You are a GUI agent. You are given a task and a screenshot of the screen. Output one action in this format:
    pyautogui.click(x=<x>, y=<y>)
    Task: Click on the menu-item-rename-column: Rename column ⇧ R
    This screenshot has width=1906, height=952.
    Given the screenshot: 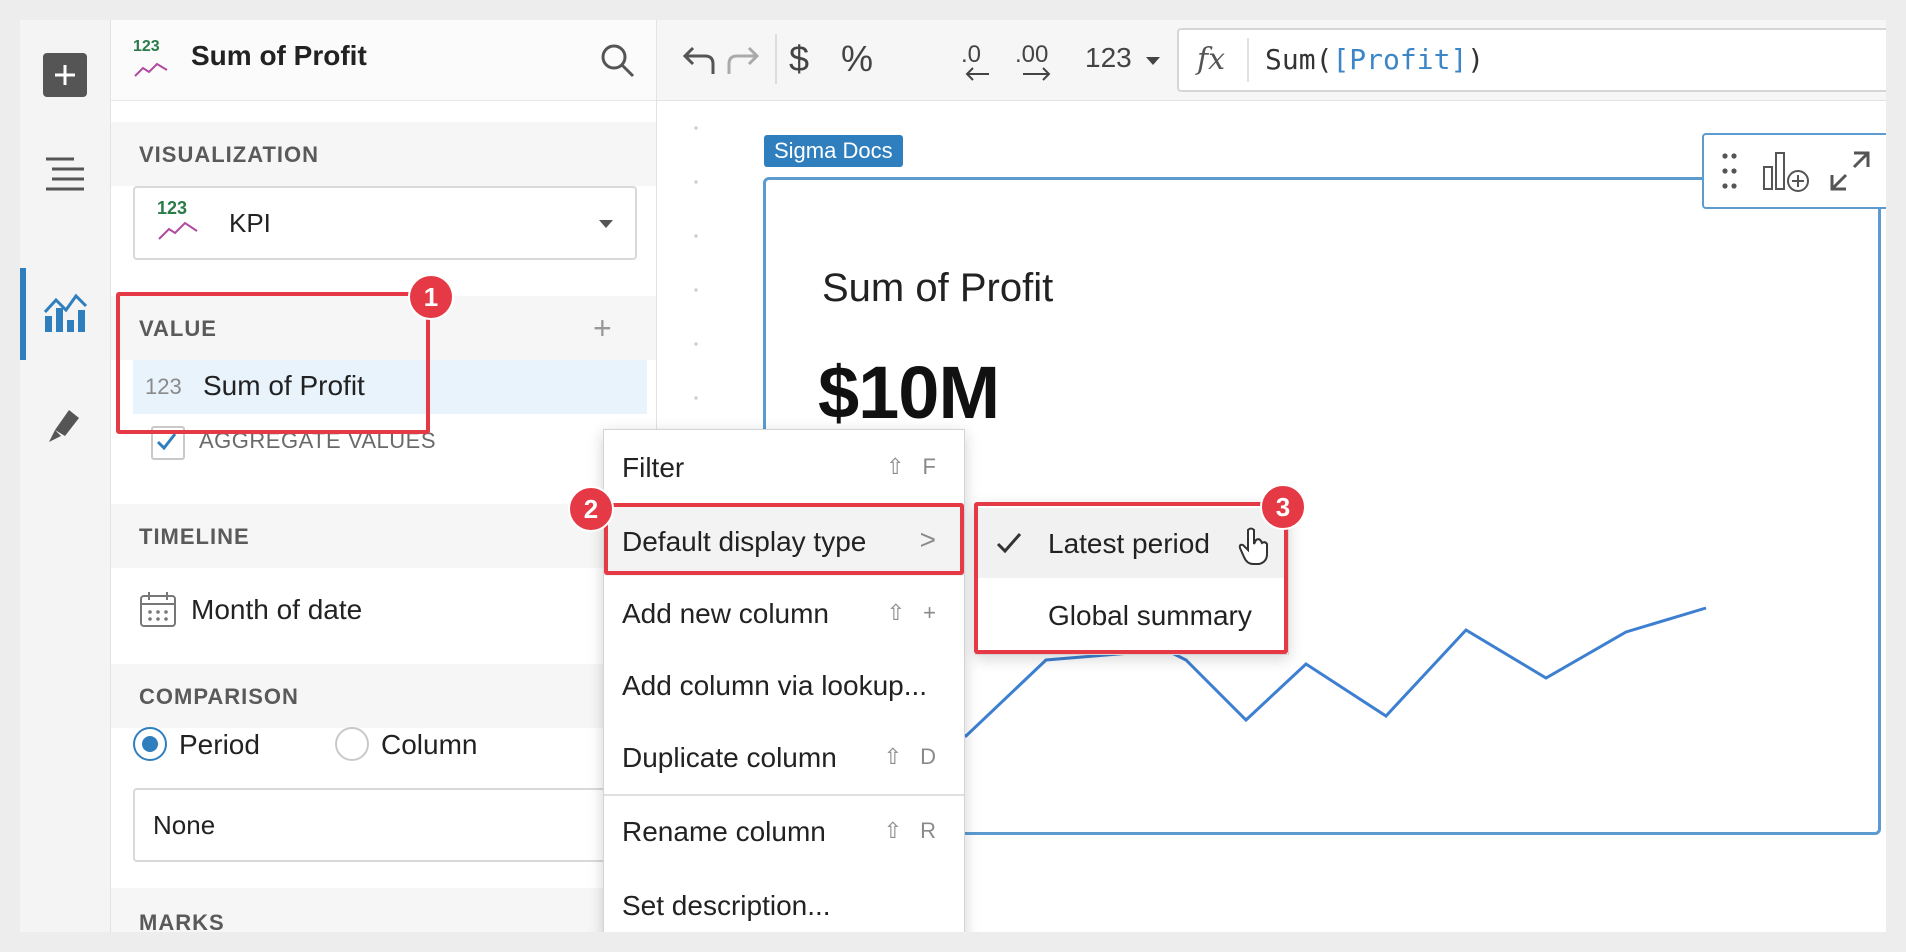 What is the action you would take?
    pyautogui.click(x=784, y=830)
    